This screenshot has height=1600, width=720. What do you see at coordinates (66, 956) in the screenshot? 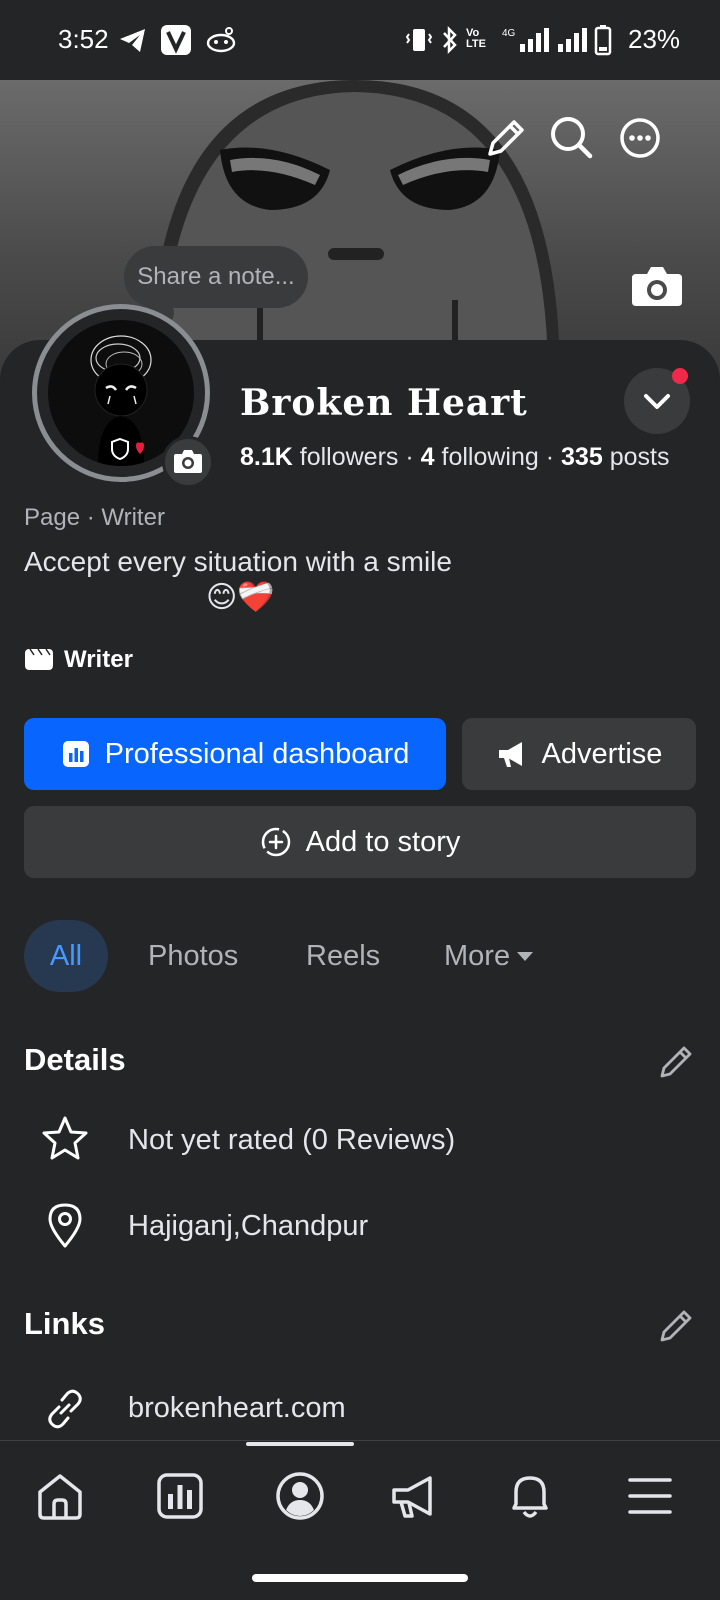
I see `tab-all: All` at bounding box center [66, 956].